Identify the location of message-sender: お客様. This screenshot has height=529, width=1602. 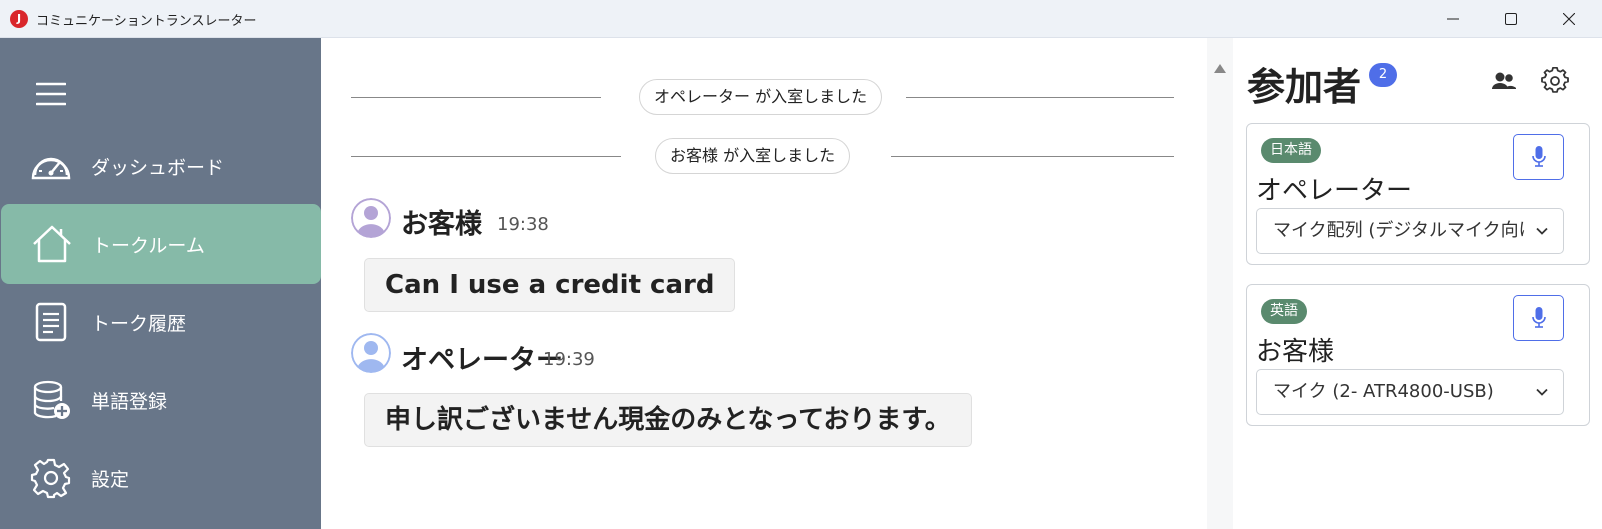
(441, 224).